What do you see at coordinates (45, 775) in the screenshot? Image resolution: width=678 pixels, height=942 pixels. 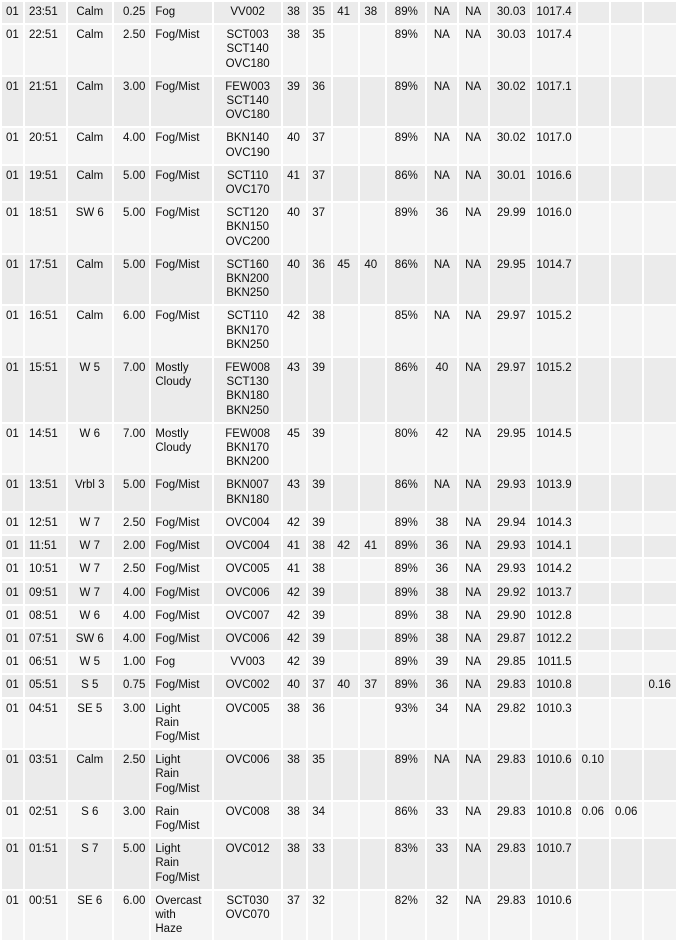 I see `cell-time: 03:51` at bounding box center [45, 775].